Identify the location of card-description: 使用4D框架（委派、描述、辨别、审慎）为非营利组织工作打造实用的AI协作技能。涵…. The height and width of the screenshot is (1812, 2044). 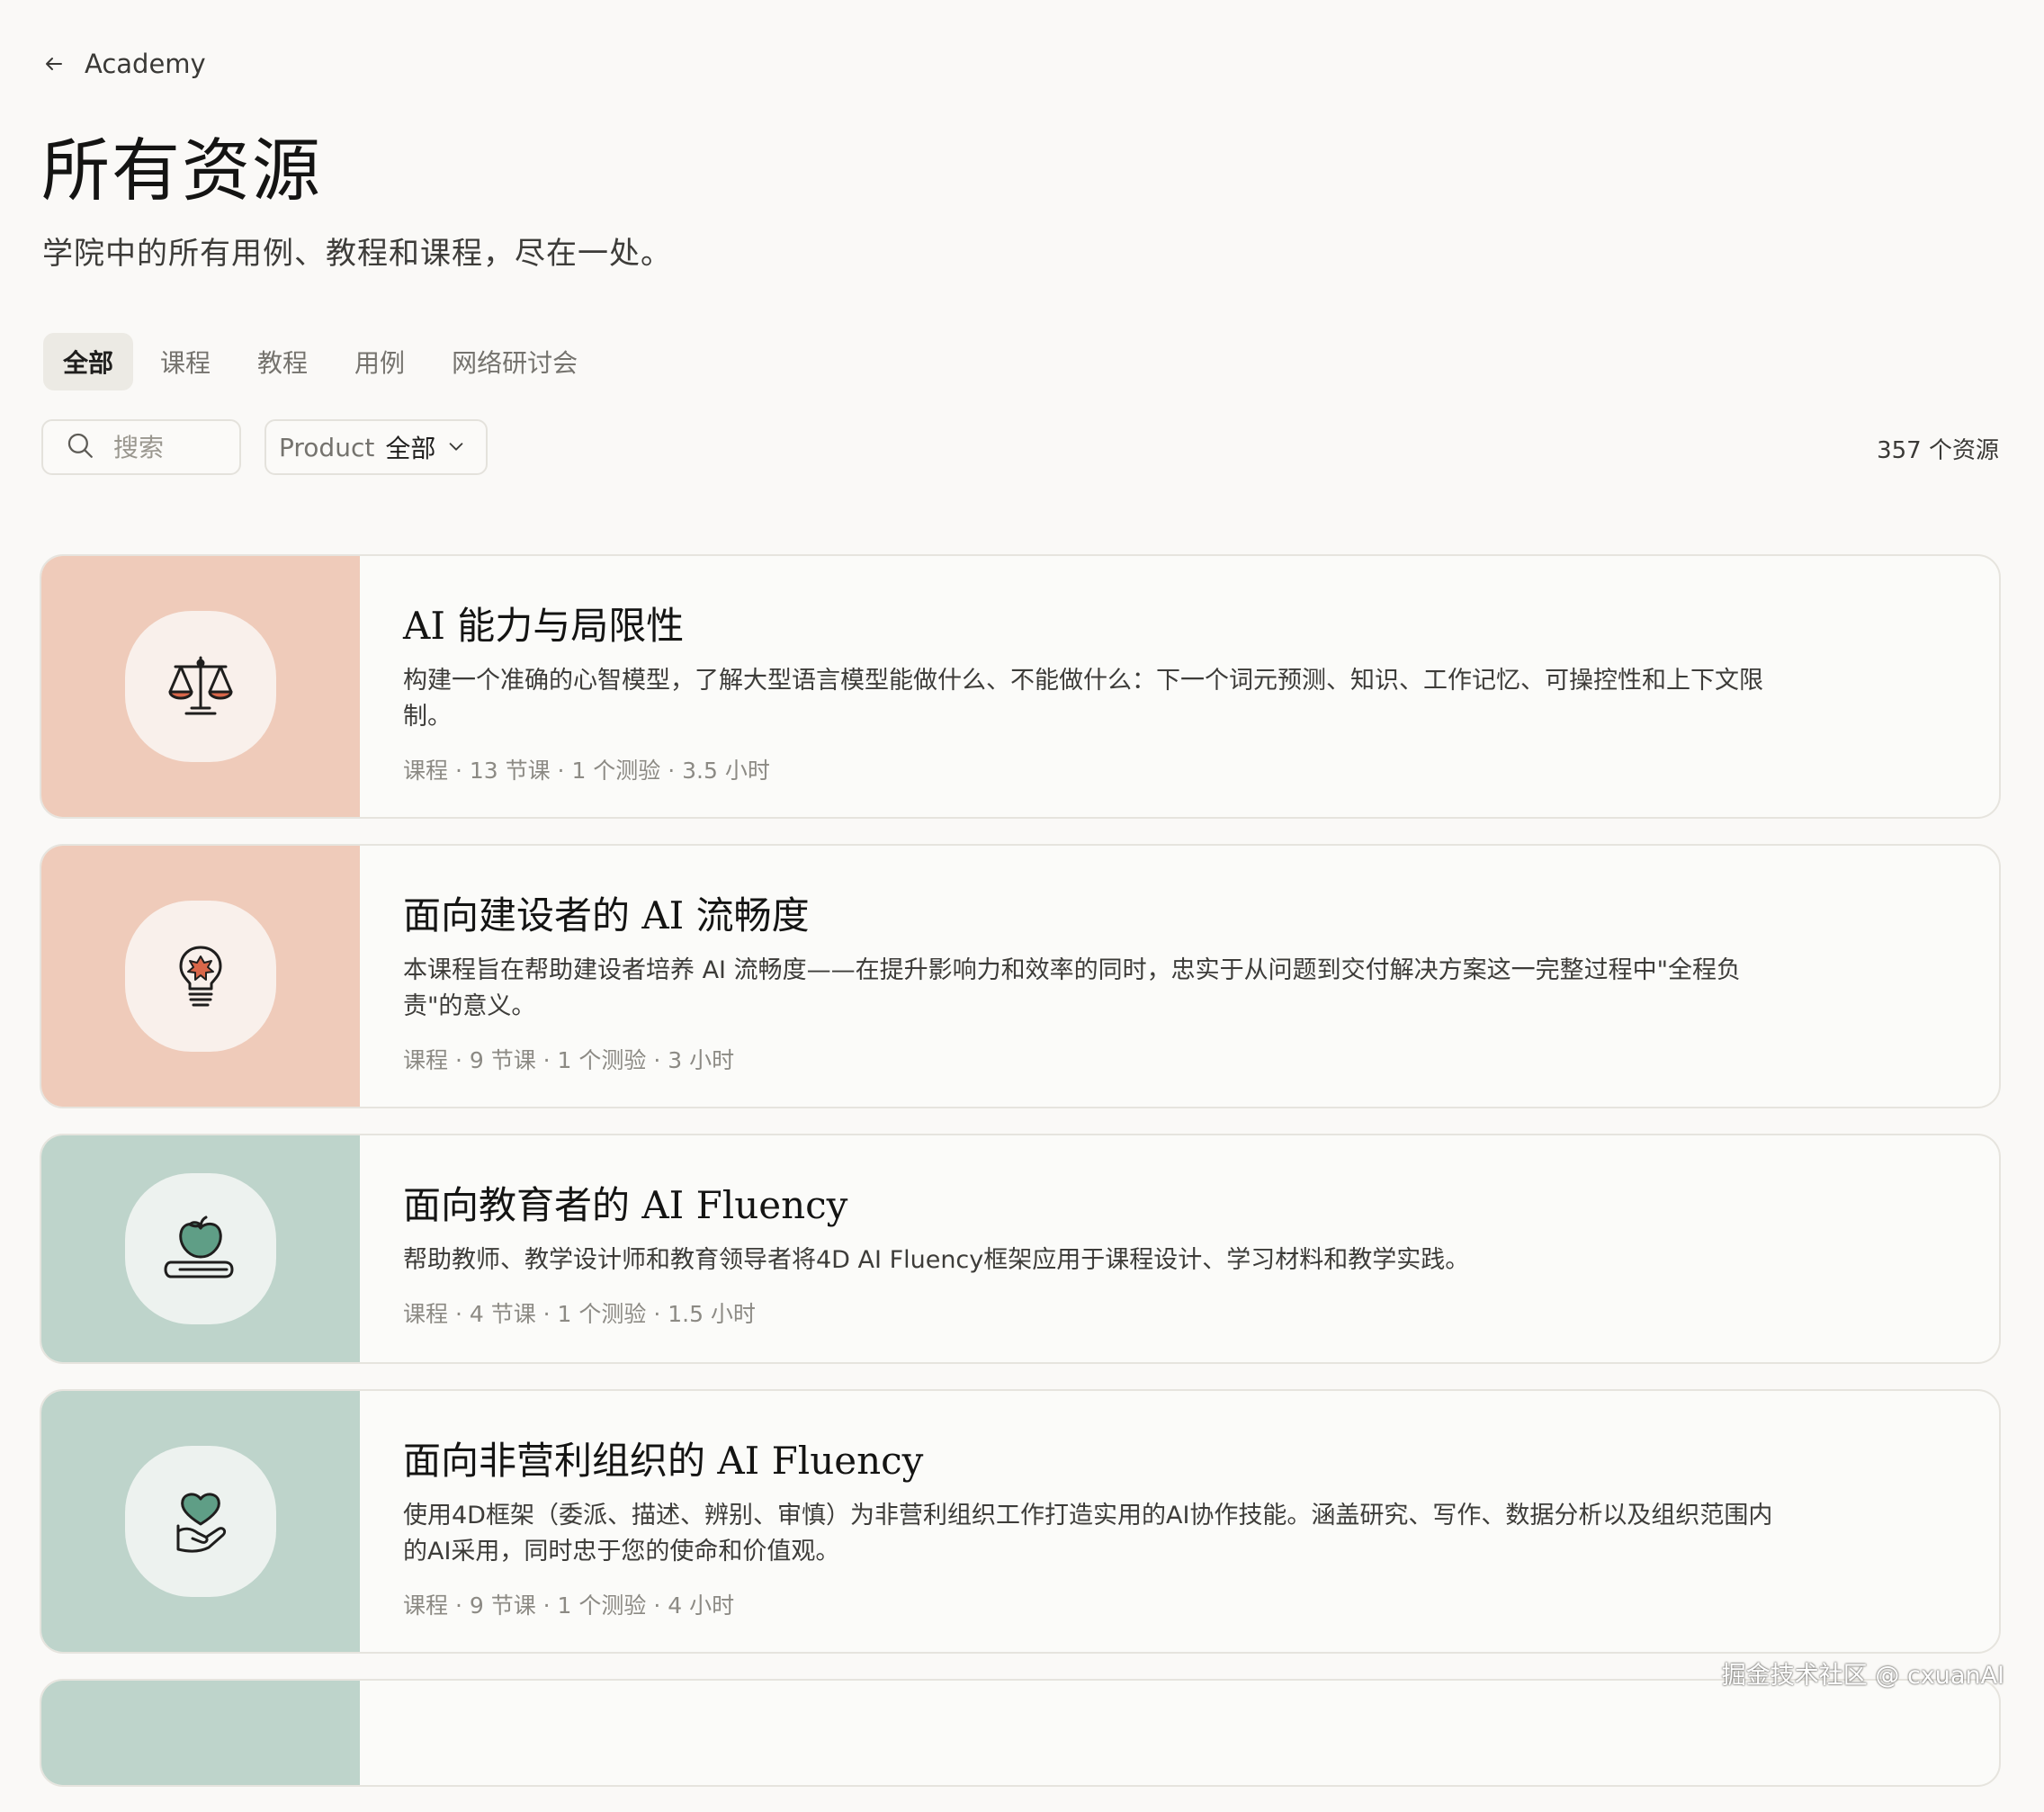
(1088, 1533).